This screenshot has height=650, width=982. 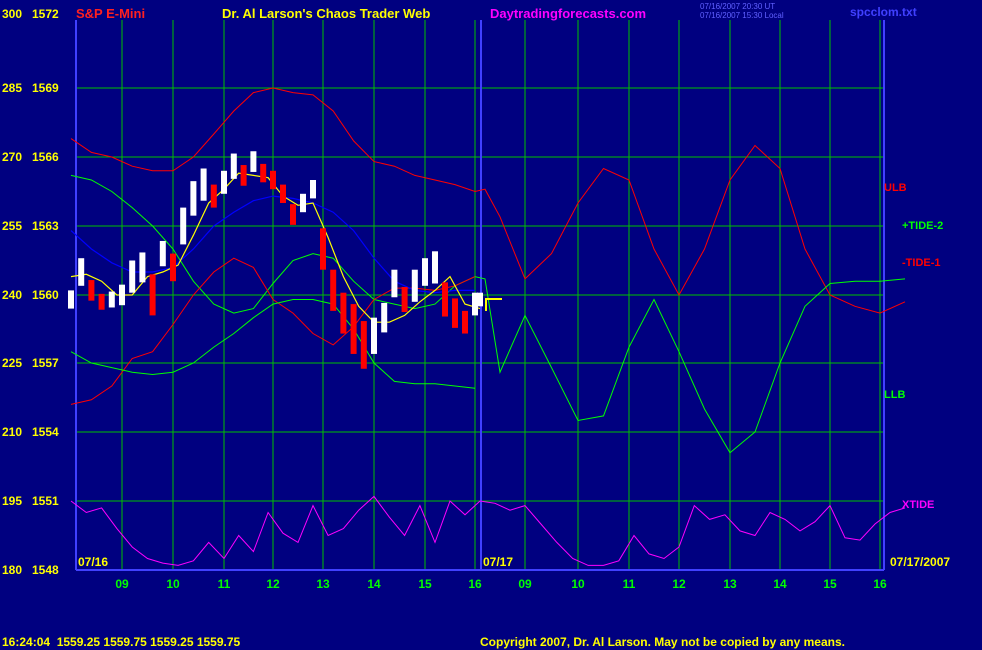 I want to click on price-bars, so click(x=275, y=260).